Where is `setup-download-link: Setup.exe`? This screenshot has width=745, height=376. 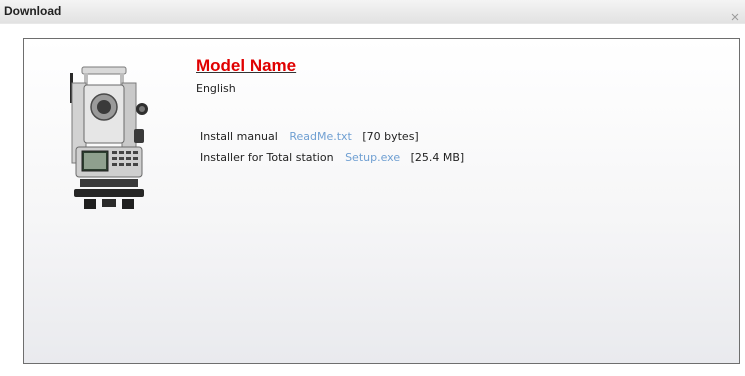
setup-download-link: Setup.exe is located at coordinates (372, 157).